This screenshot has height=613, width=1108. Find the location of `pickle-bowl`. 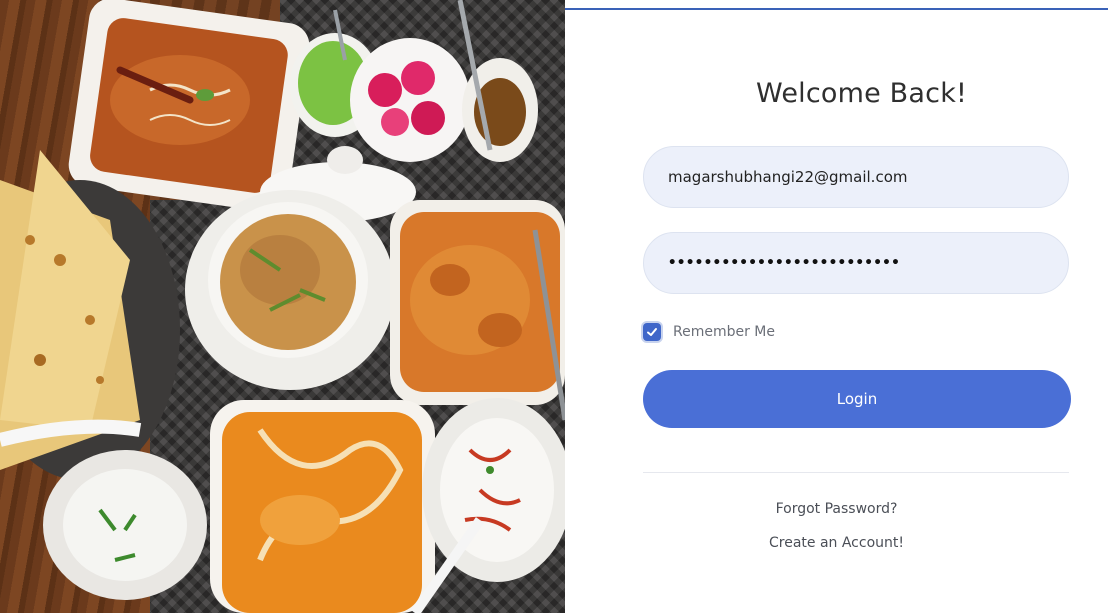

pickle-bowl is located at coordinates (497, 81).